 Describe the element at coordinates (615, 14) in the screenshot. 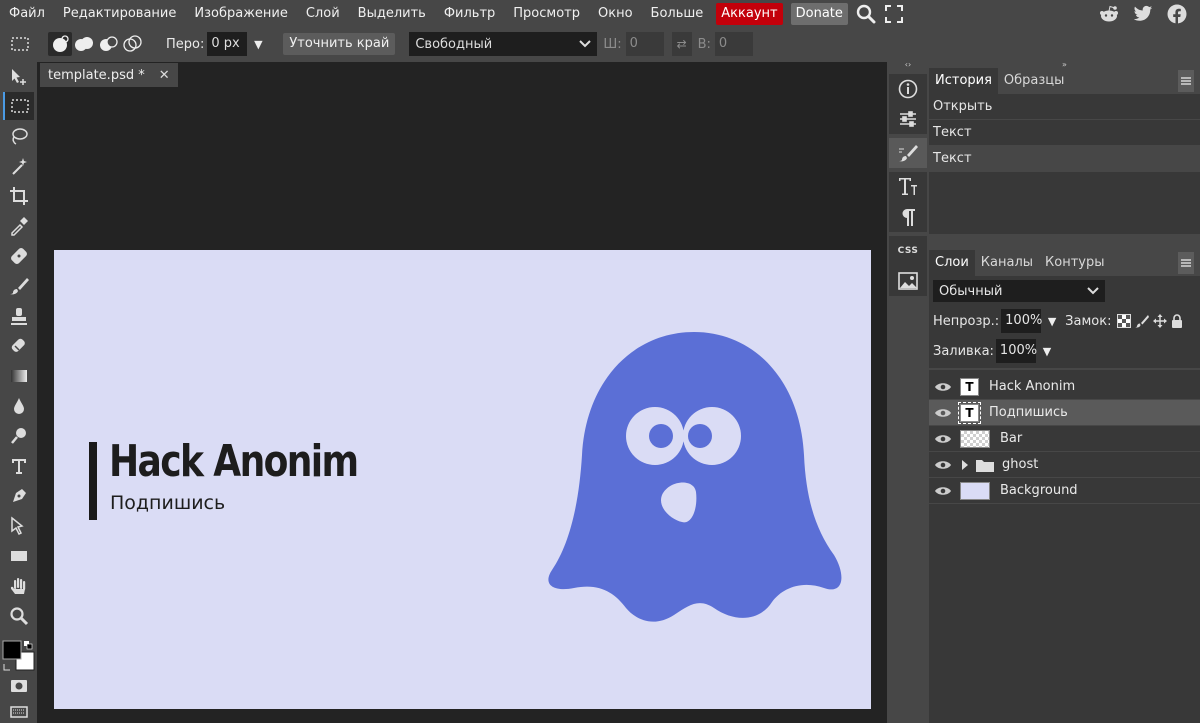

I see `menu-window: Окно` at that location.